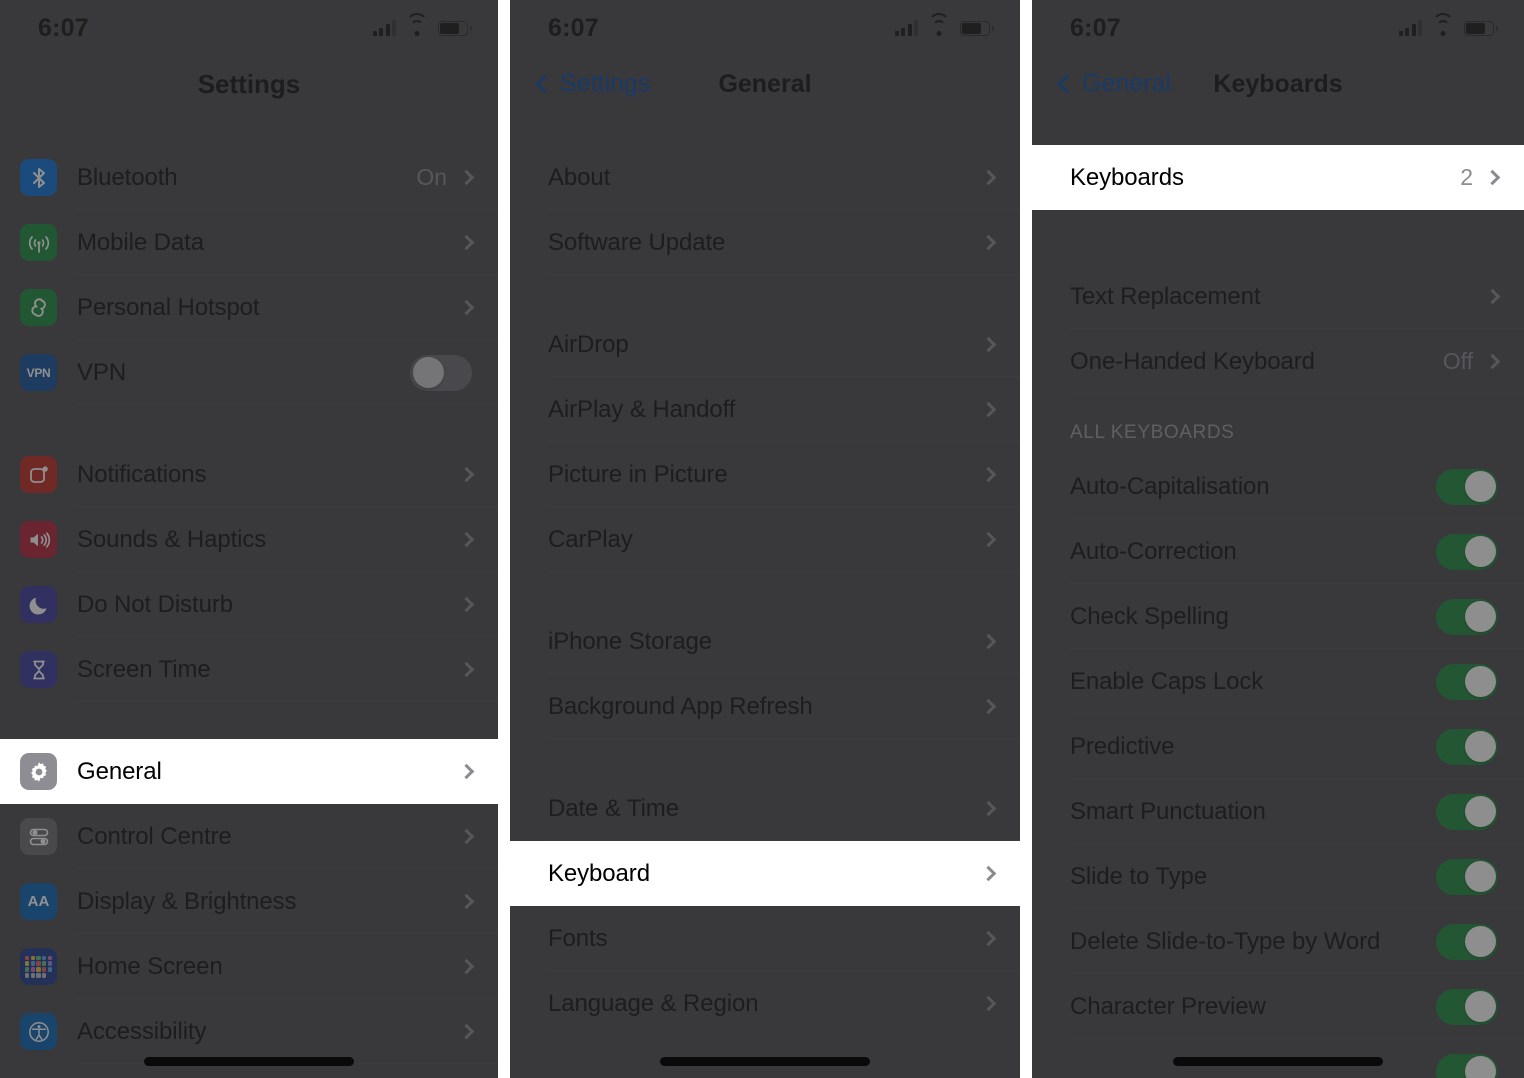  What do you see at coordinates (765, 1003) in the screenshot?
I see `general-row-language-region: Language & Region` at bounding box center [765, 1003].